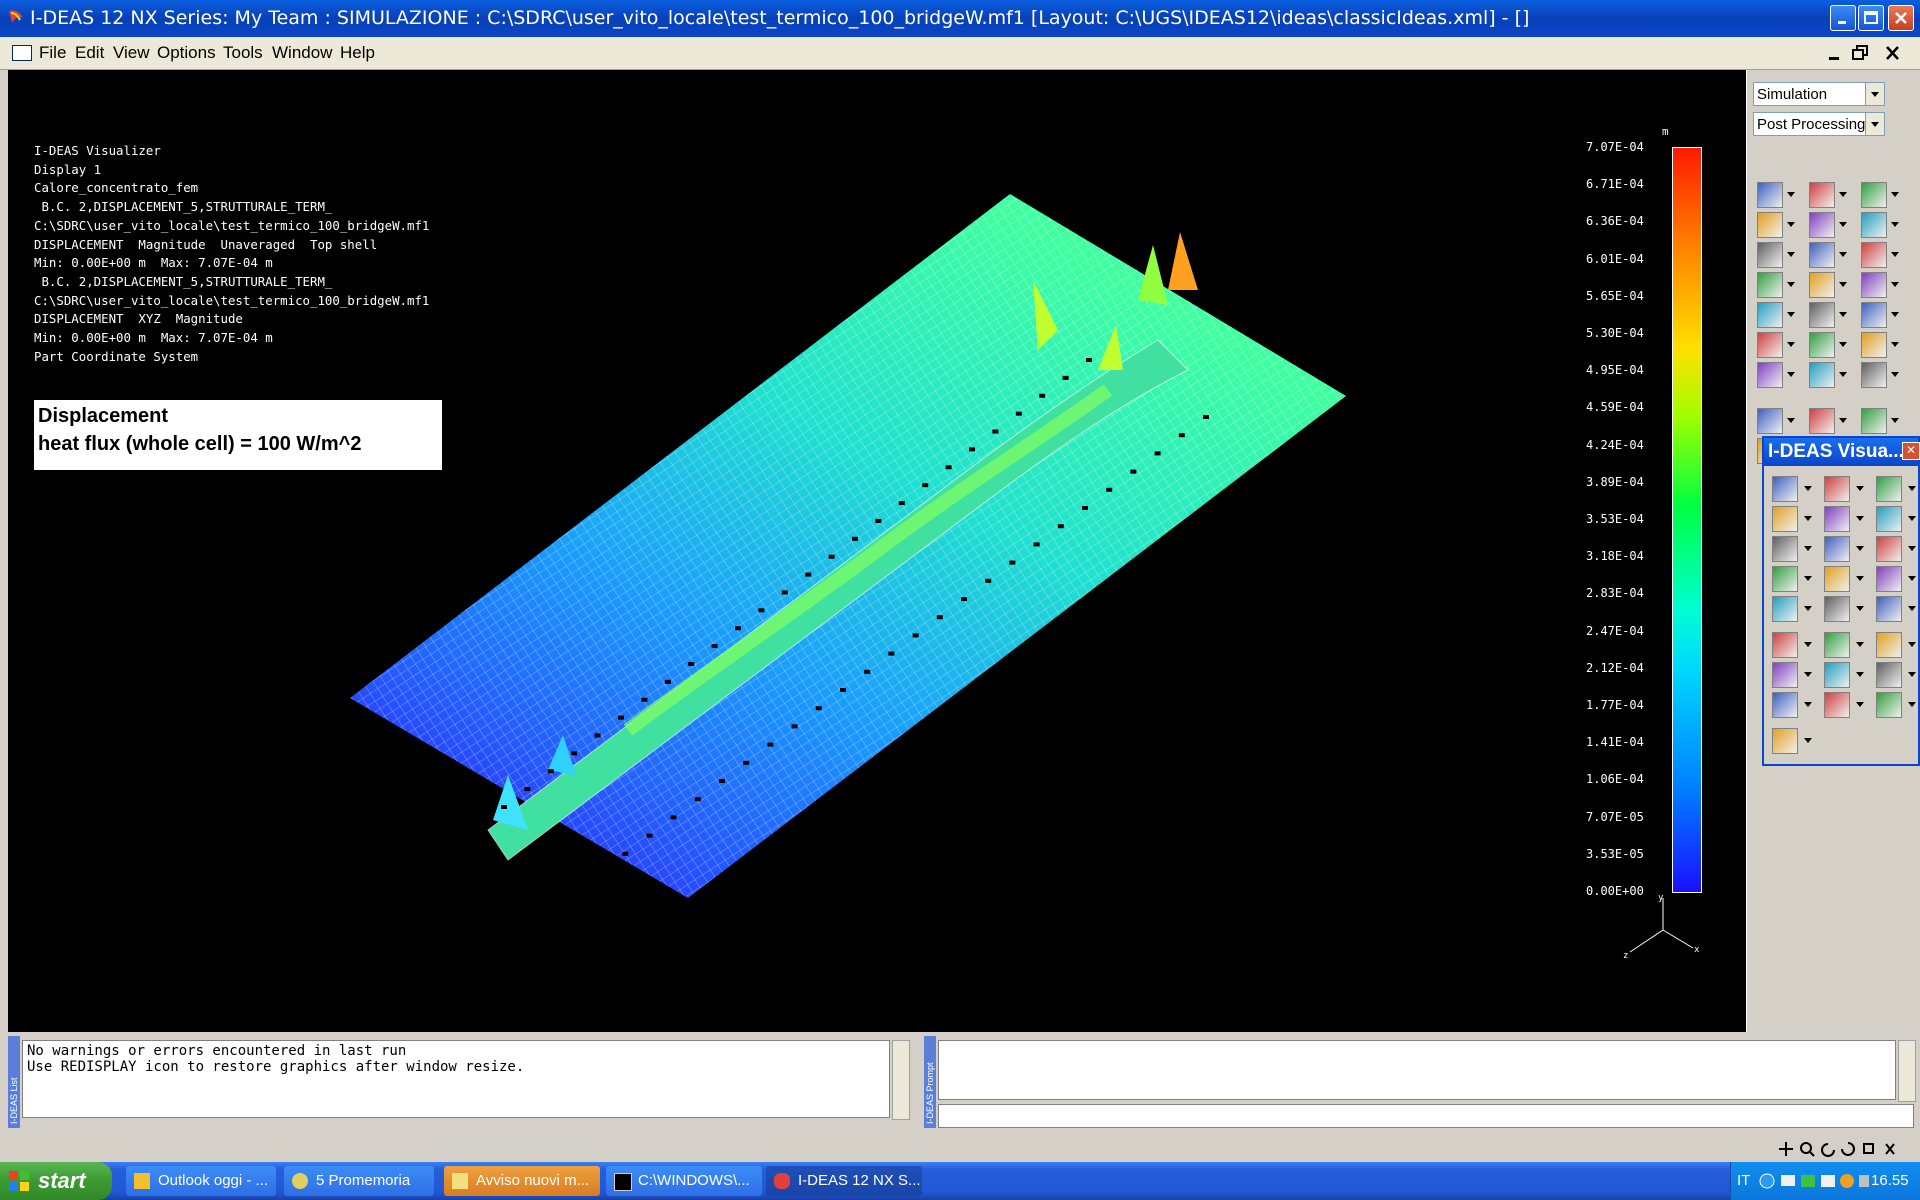 The height and width of the screenshot is (1200, 1920). Describe the element at coordinates (1426, 1116) in the screenshot. I see `prompt-input` at that location.